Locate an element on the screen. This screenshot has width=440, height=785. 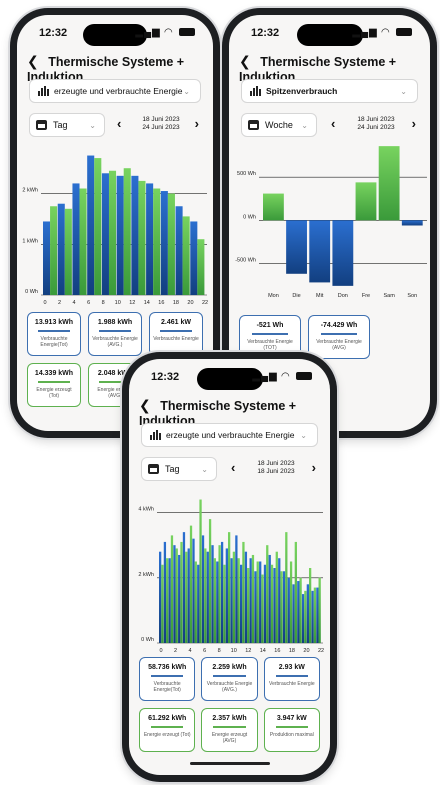
y-tick-label: 4 kWh is located at coordinates (146, 510).